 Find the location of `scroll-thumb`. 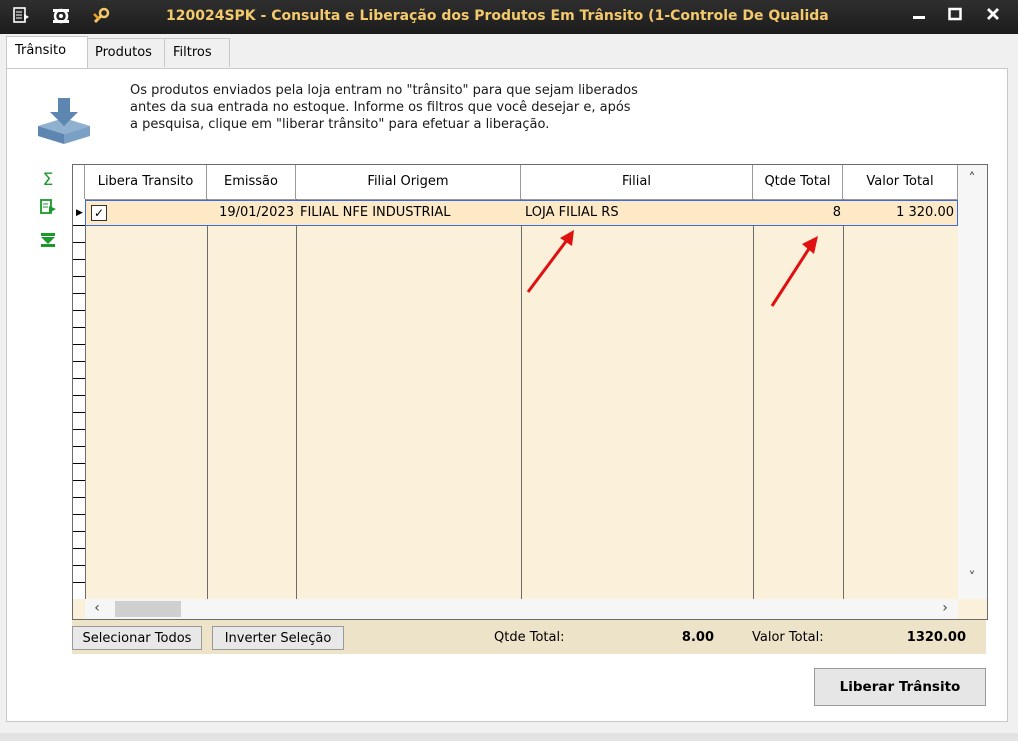

scroll-thumb is located at coordinates (148, 609).